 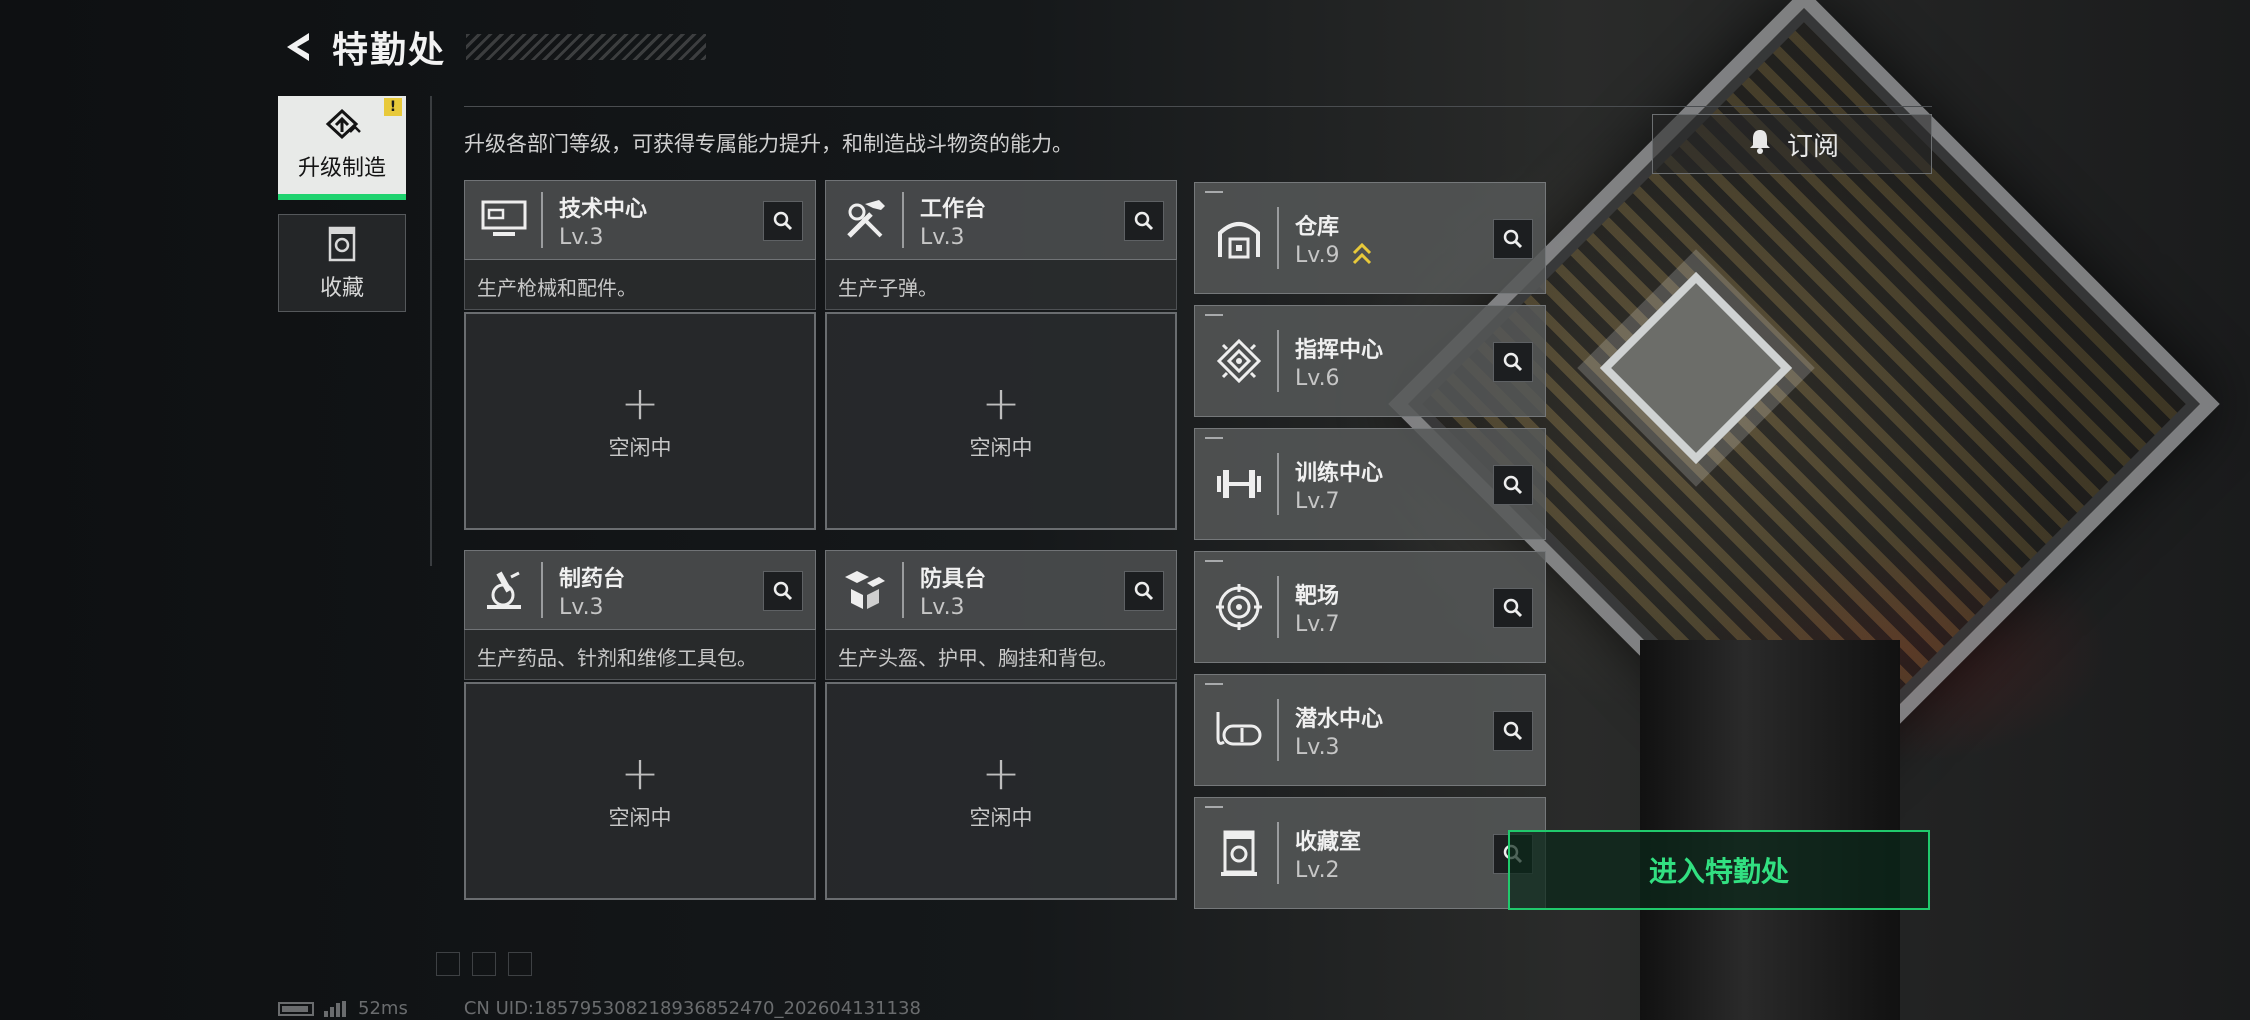 What do you see at coordinates (1317, 596) in the screenshot?
I see `facility-name: 靶场` at bounding box center [1317, 596].